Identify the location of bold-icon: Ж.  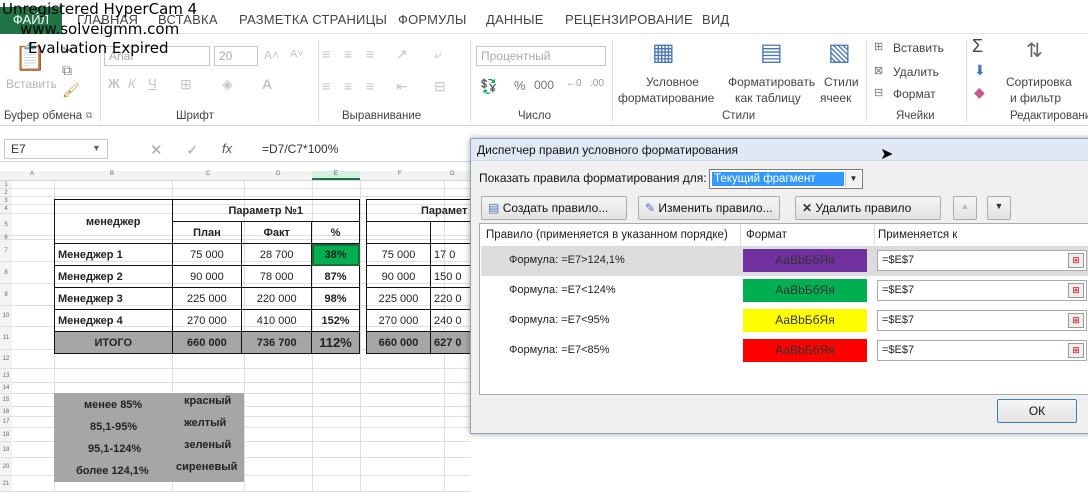
(114, 83).